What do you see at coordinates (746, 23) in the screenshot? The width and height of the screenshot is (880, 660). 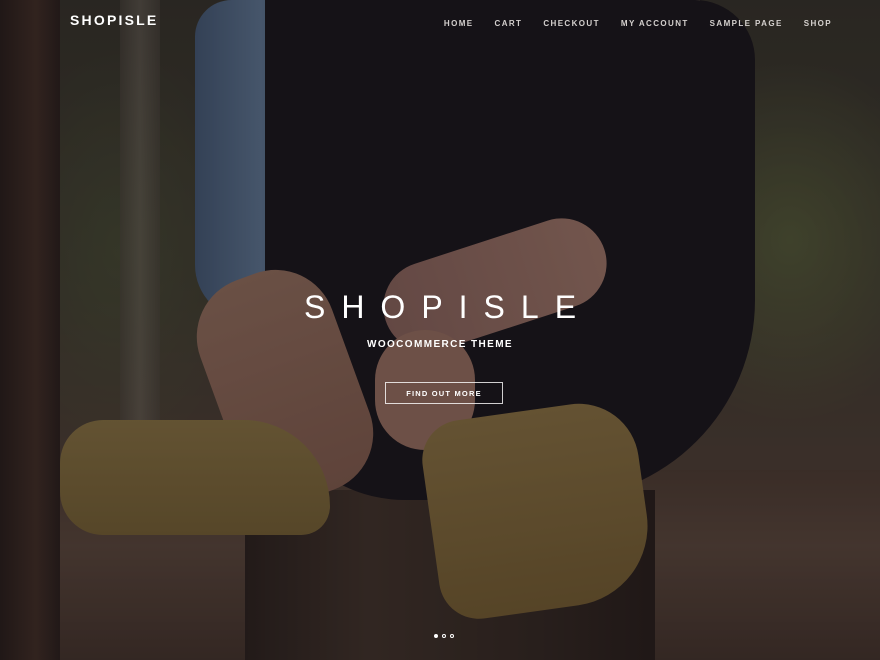 I see `nav-item-sample-page: SAMPLE PAGE` at bounding box center [746, 23].